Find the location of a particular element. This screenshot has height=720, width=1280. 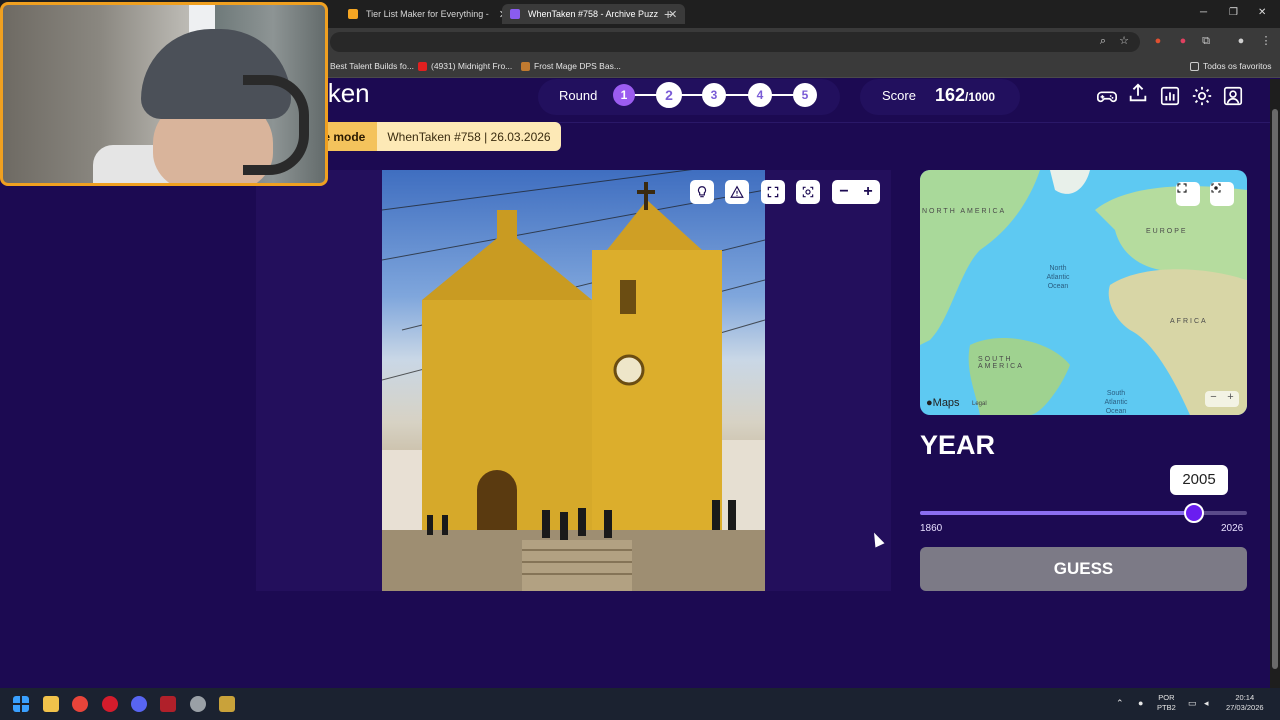

keyboard-layout: PTB2 is located at coordinates (1166, 707).